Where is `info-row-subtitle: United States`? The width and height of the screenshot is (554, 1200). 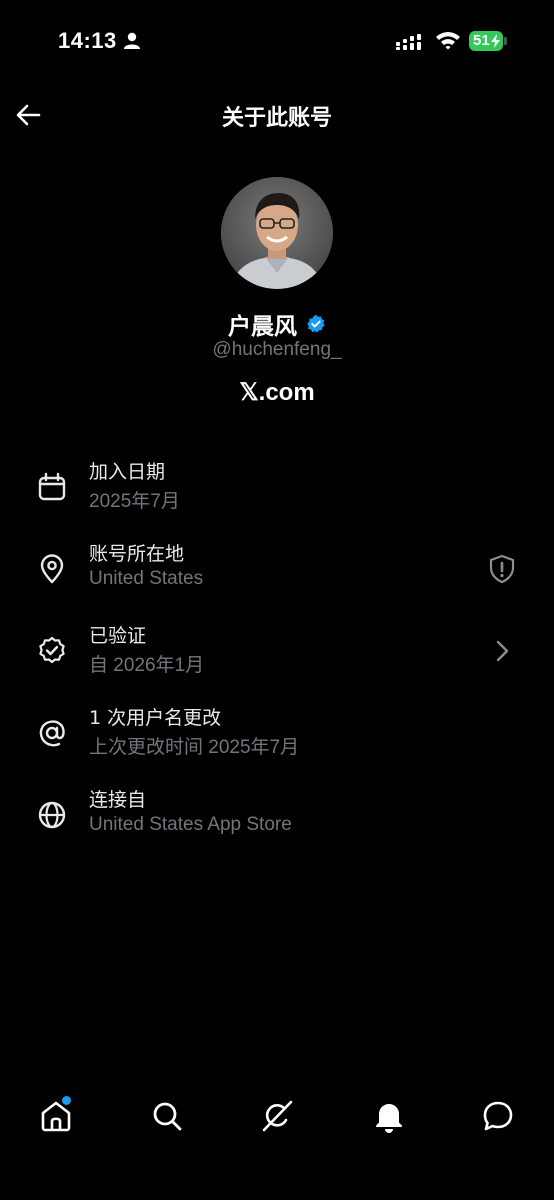 info-row-subtitle: United States is located at coordinates (146, 578).